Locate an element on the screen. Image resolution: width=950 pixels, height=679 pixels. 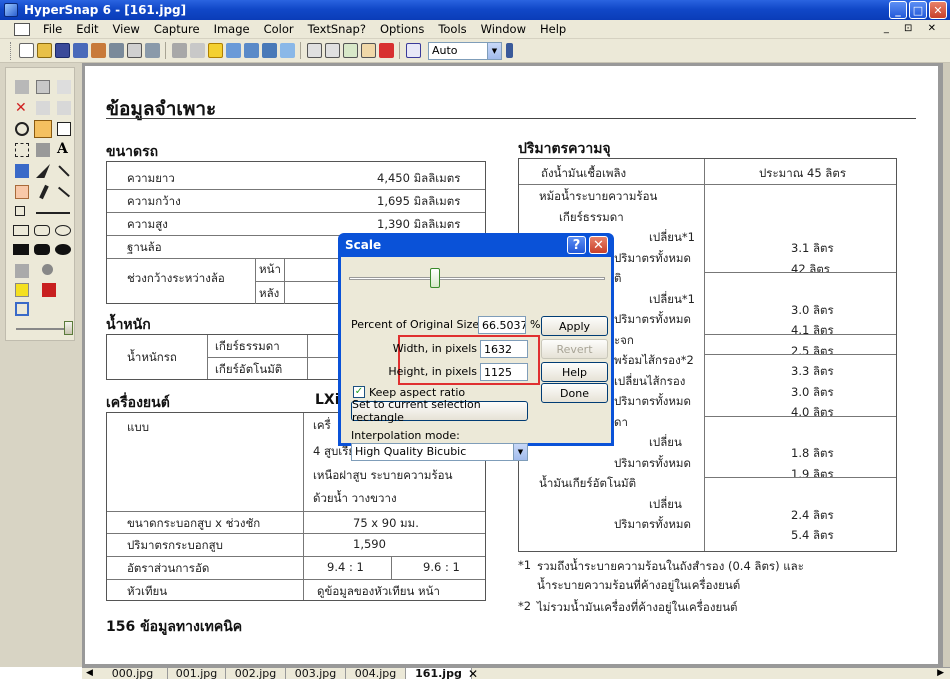
line-width-icon is located at coordinates (53, 213).